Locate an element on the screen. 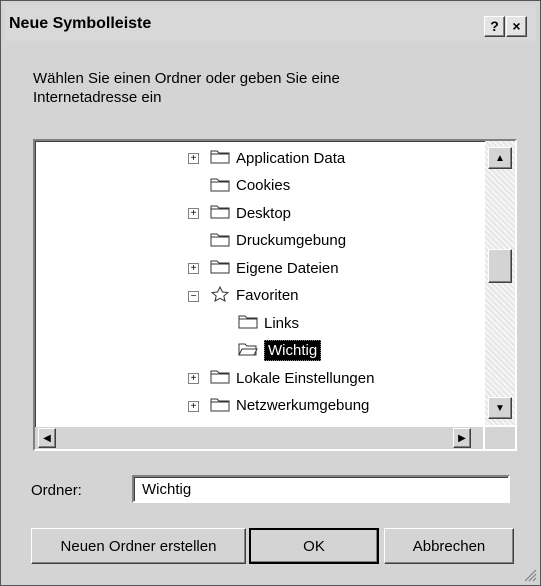 The width and height of the screenshot is (541, 586). tree-item: + Application Data is located at coordinates (267, 158).